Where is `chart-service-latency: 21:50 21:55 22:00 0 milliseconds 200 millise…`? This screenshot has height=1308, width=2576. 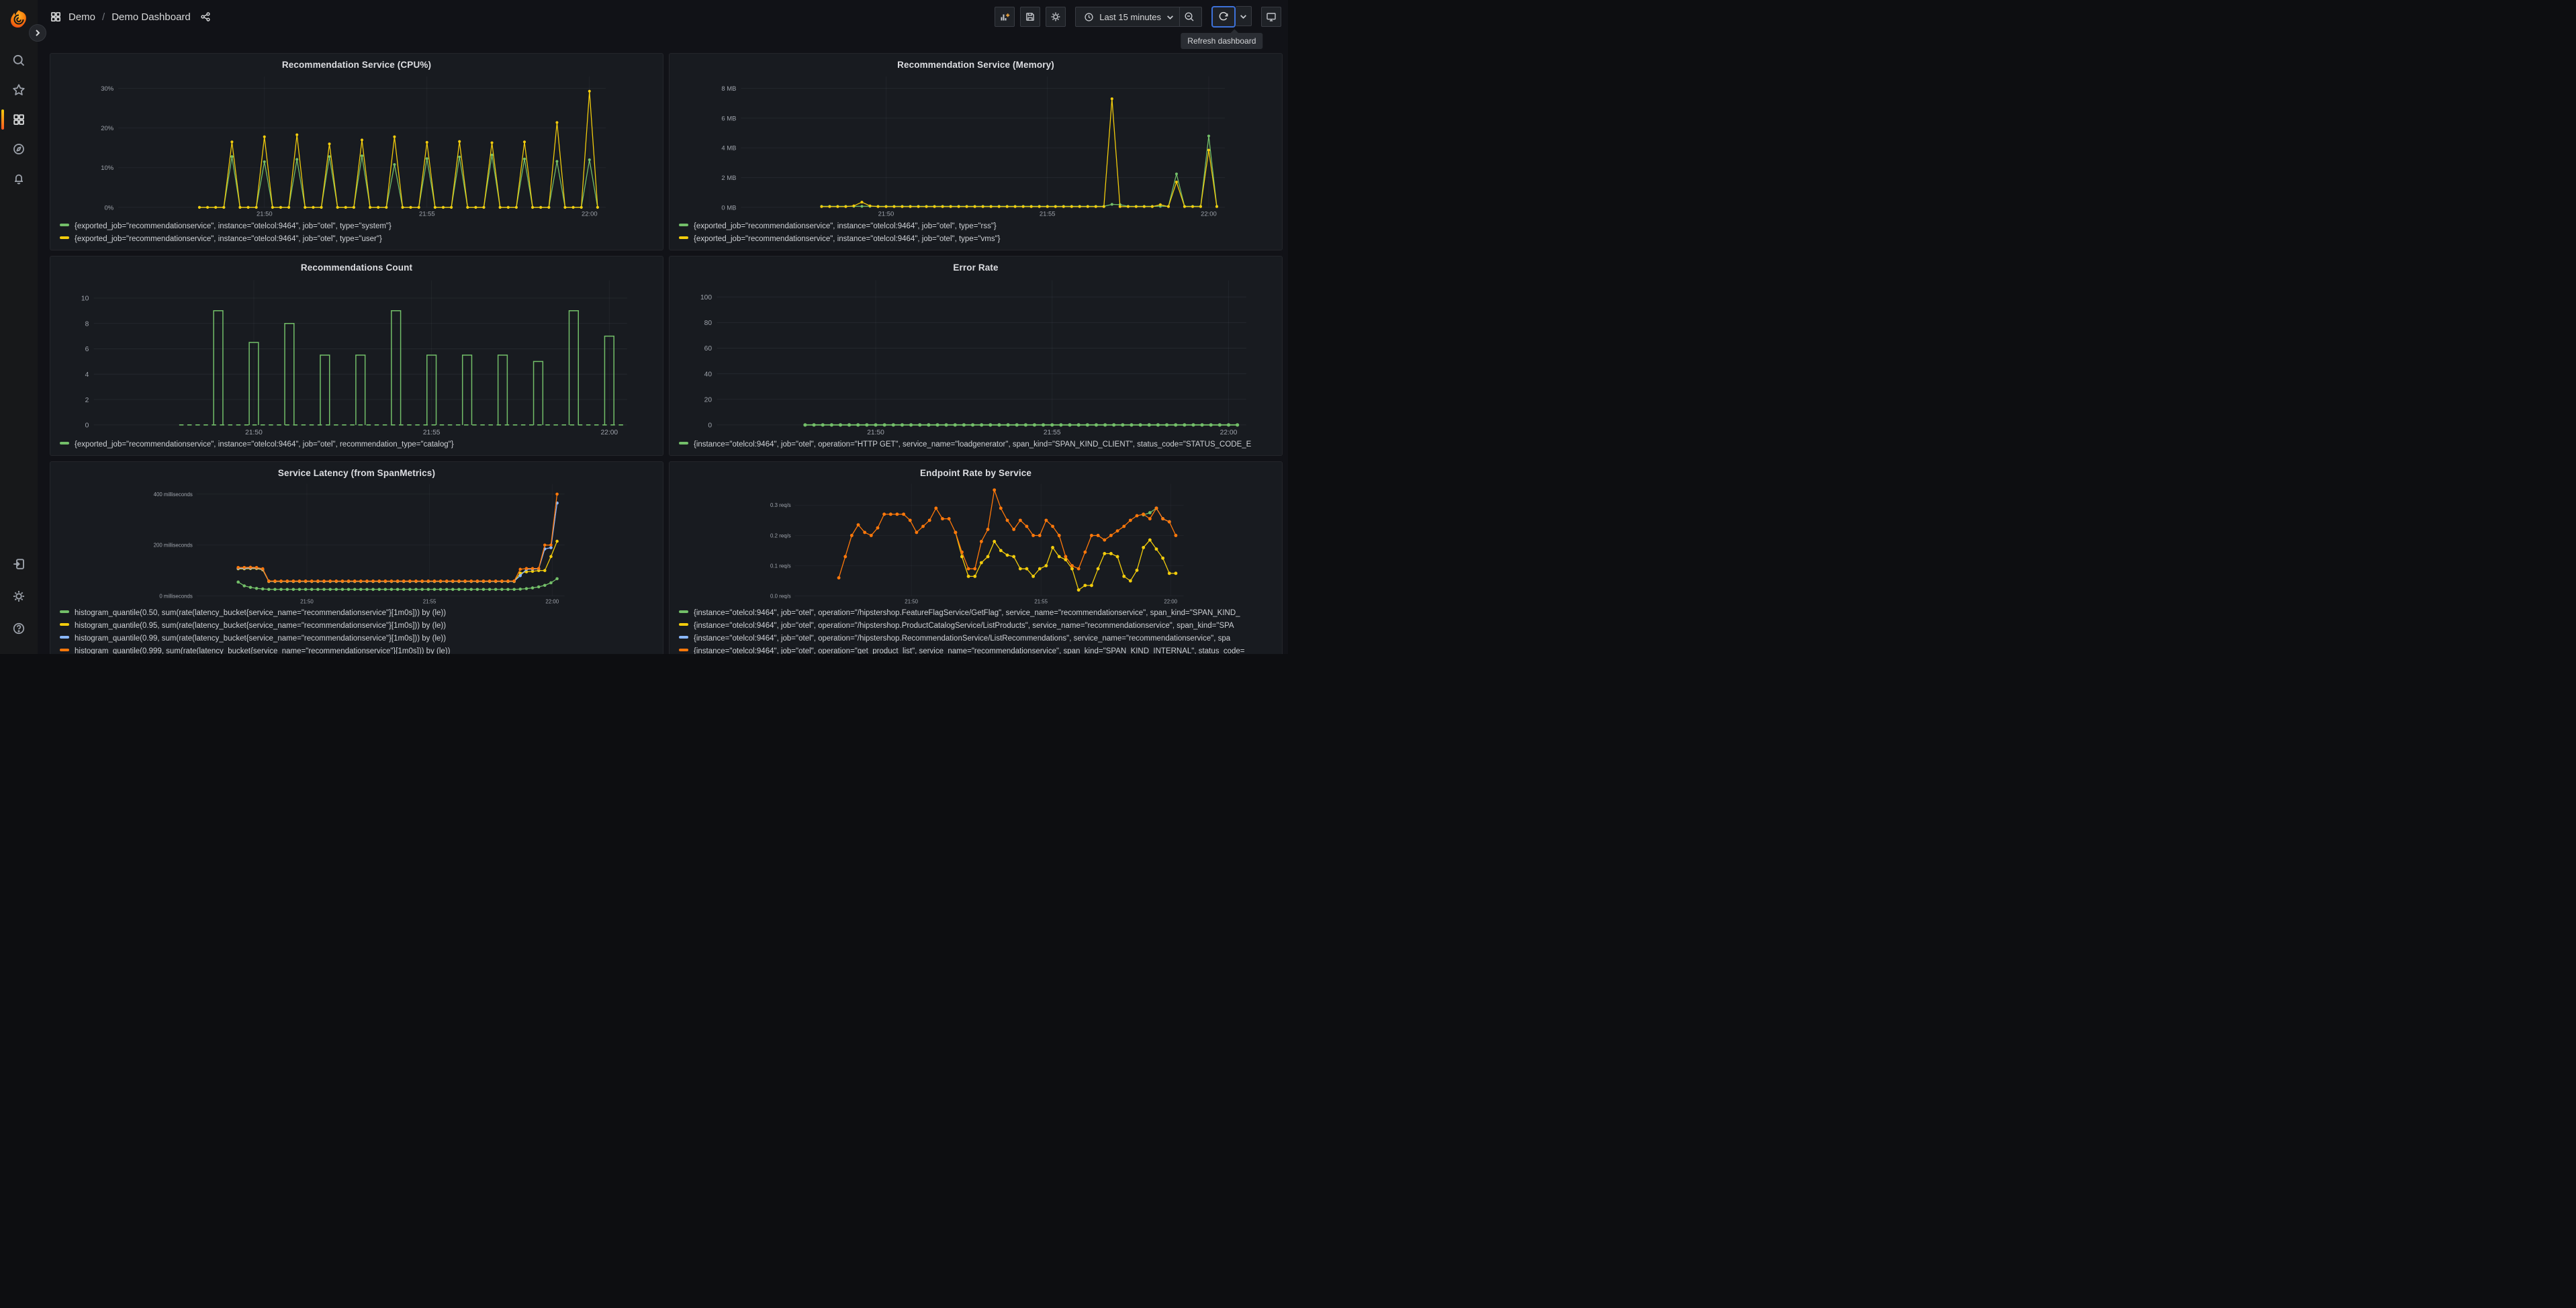
chart-service-latency: 21:50 21:55 22:00 0 milliseconds 200 millise… is located at coordinates (356, 543).